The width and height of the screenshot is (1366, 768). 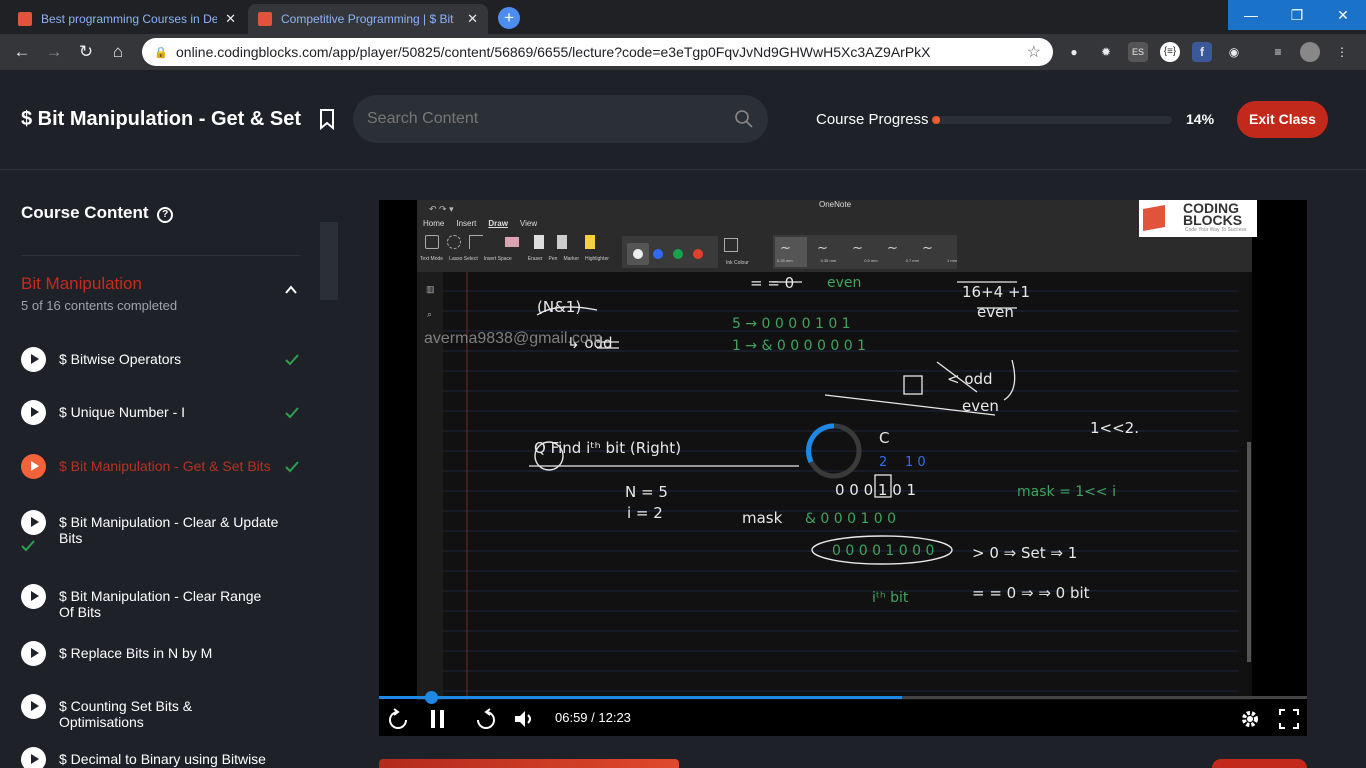 I want to click on marker-icon, so click(x=562, y=242).